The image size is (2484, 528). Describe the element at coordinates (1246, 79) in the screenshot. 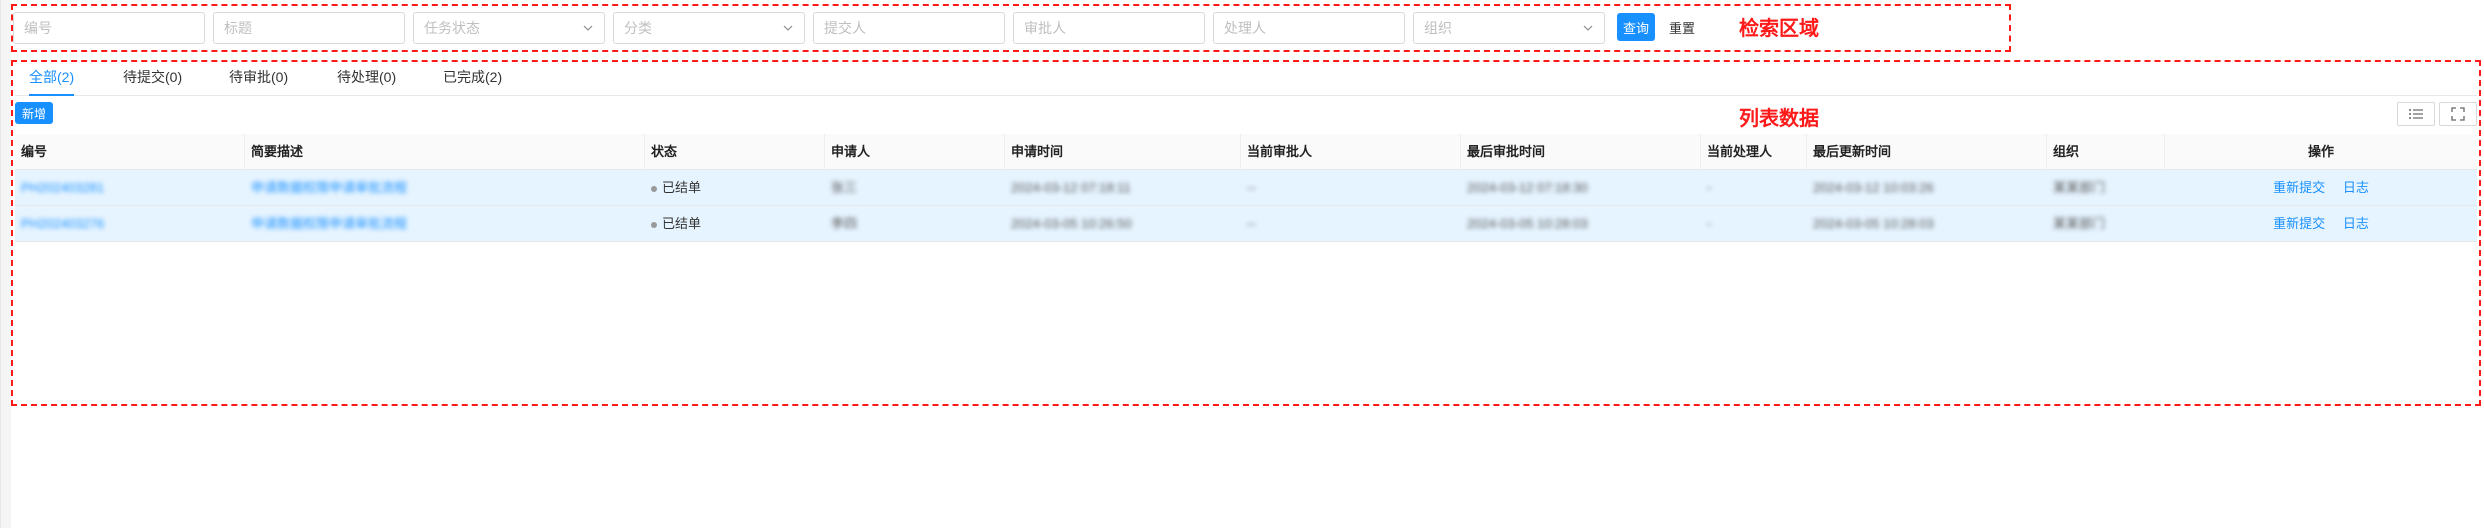

I see `status-tabs: 全部(2) 待提交(0) 待审批(0) 待处理(0) 已完成(2)` at that location.